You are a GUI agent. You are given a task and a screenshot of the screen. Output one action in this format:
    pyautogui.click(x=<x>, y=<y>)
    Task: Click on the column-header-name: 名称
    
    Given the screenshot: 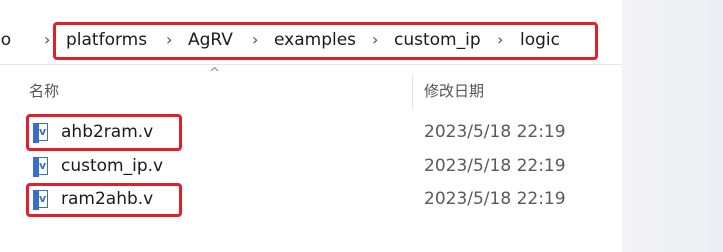 What is the action you would take?
    pyautogui.click(x=44, y=90)
    